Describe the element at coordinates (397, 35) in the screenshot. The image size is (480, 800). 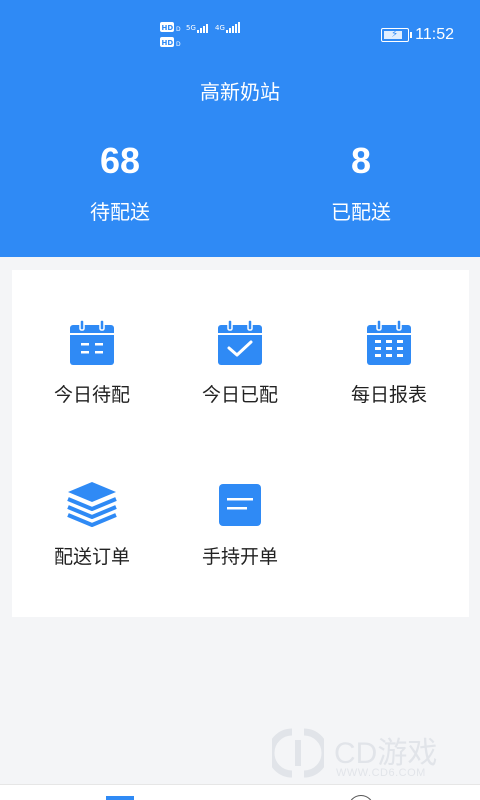
I see `battery-icon: ⚡` at that location.